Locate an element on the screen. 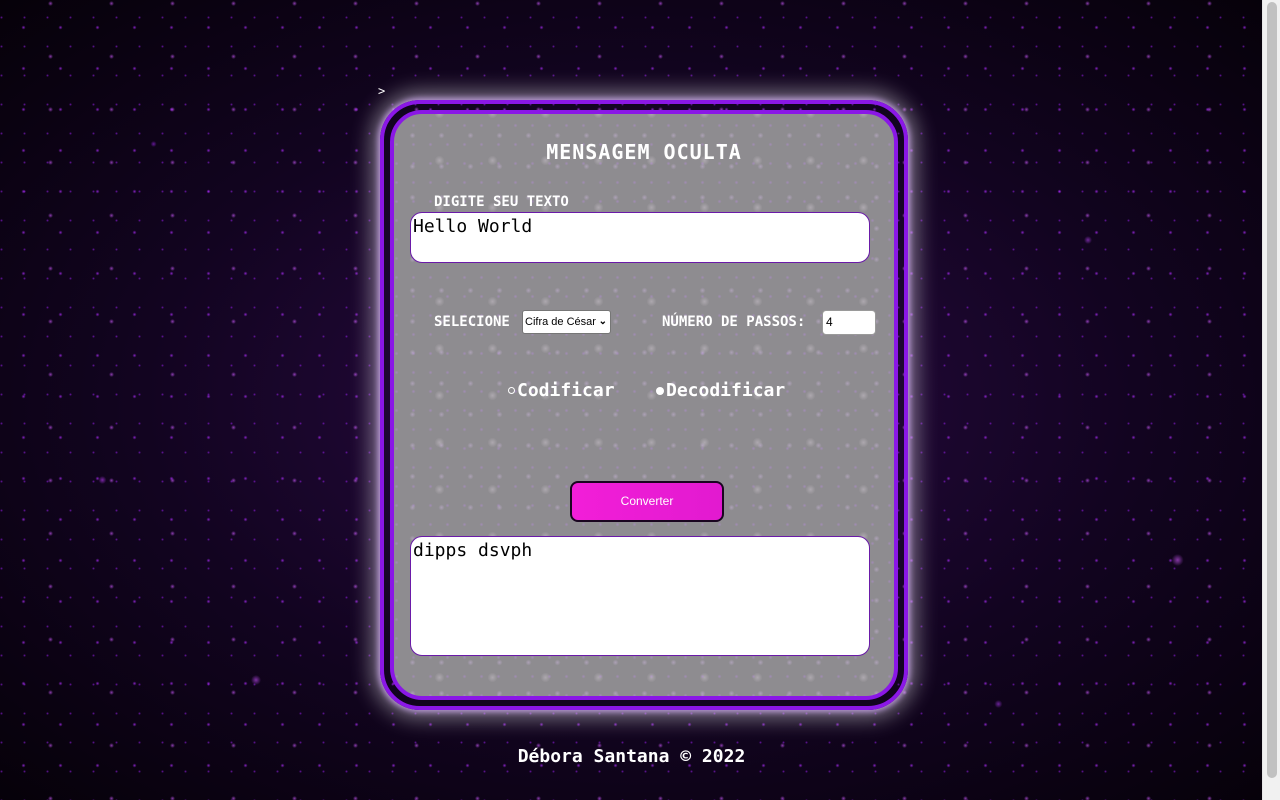 This screenshot has height=800, width=1280. scrollbar-thumb is located at coordinates (1272, 390).